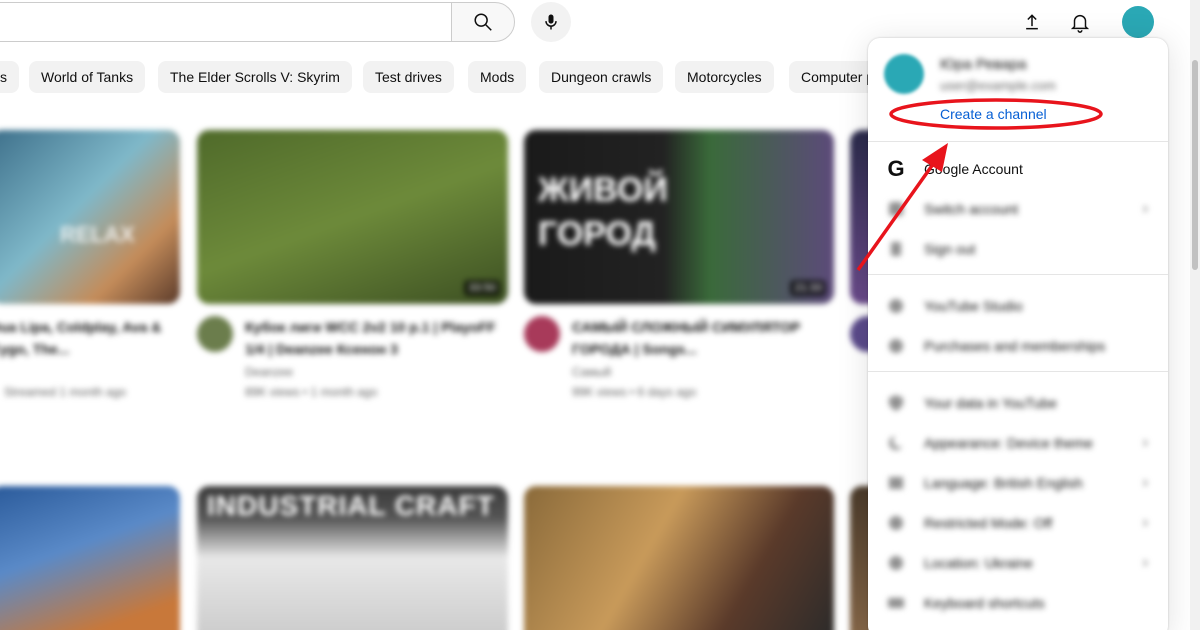  Describe the element at coordinates (97, 234) in the screenshot. I see `thumbnail-text: RELAX` at that location.